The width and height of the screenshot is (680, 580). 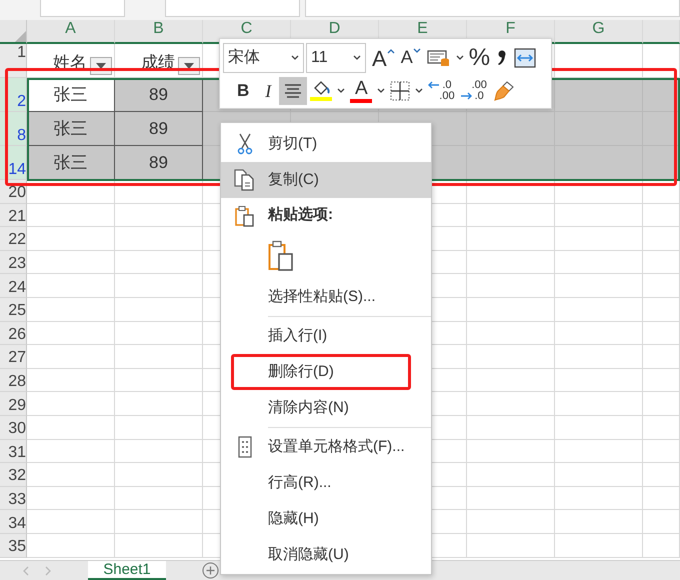 I want to click on row-header: 26, so click(x=13, y=334).